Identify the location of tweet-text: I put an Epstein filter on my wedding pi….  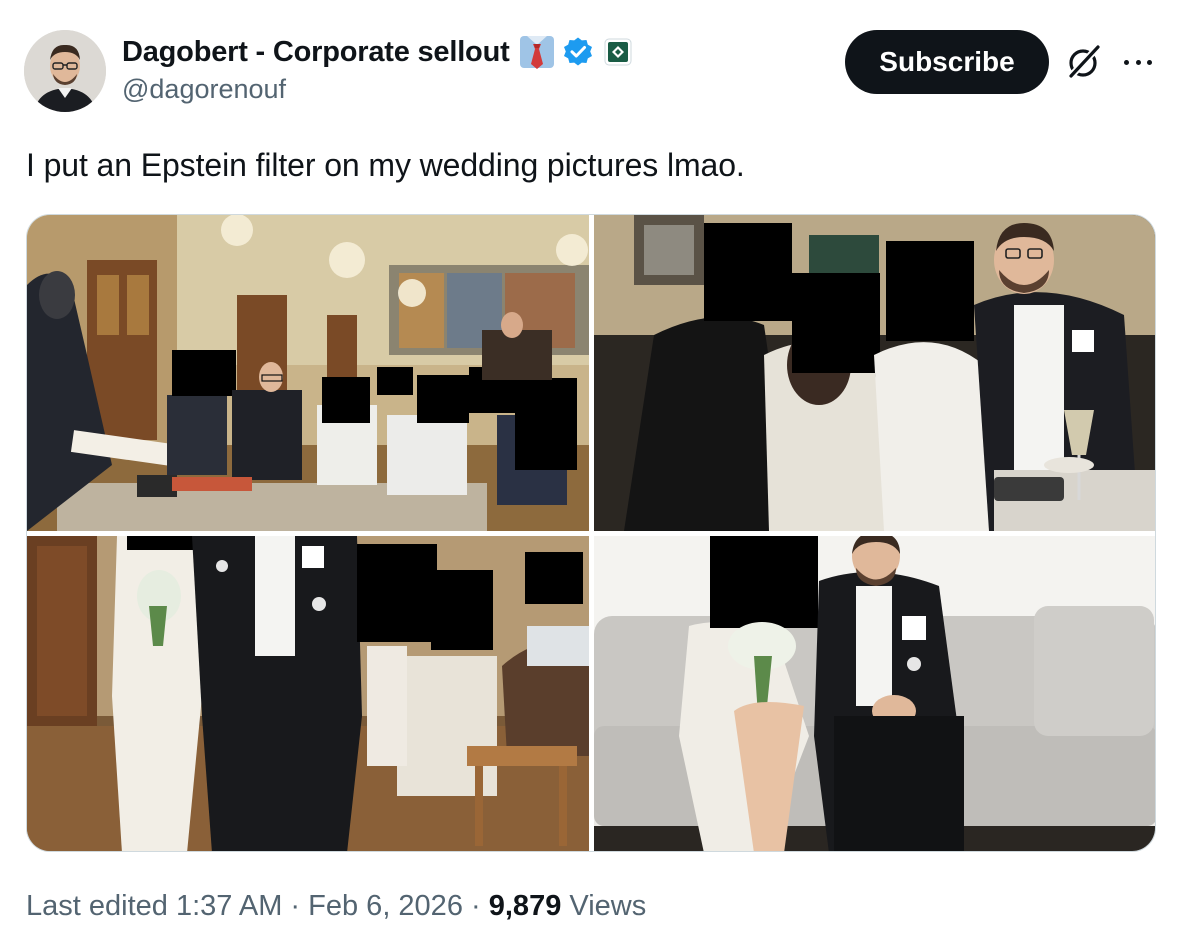
(385, 165).